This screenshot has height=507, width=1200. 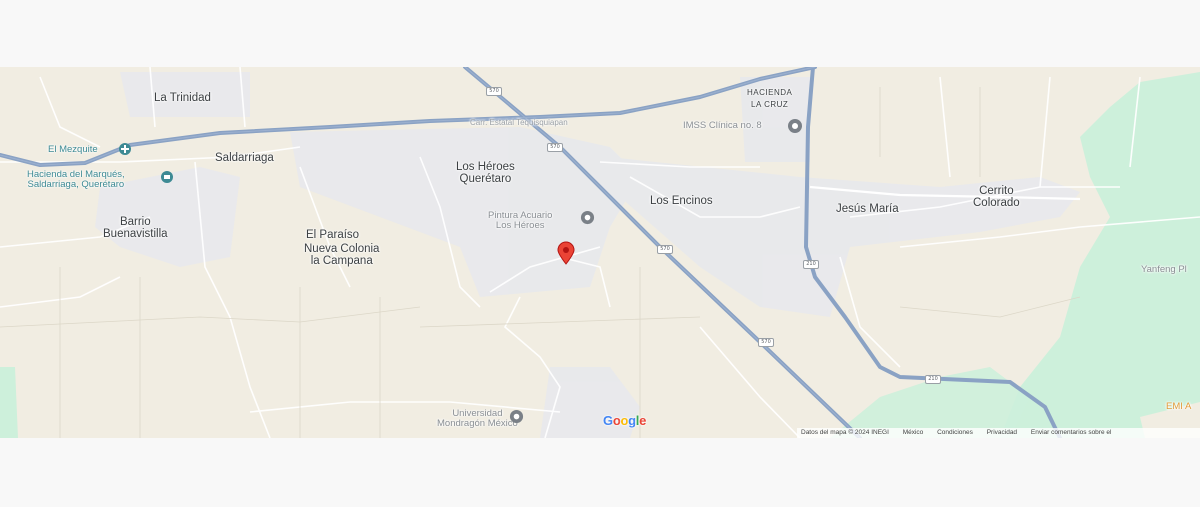 What do you see at coordinates (341, 261) in the screenshot?
I see `place-label-line: la Campana` at bounding box center [341, 261].